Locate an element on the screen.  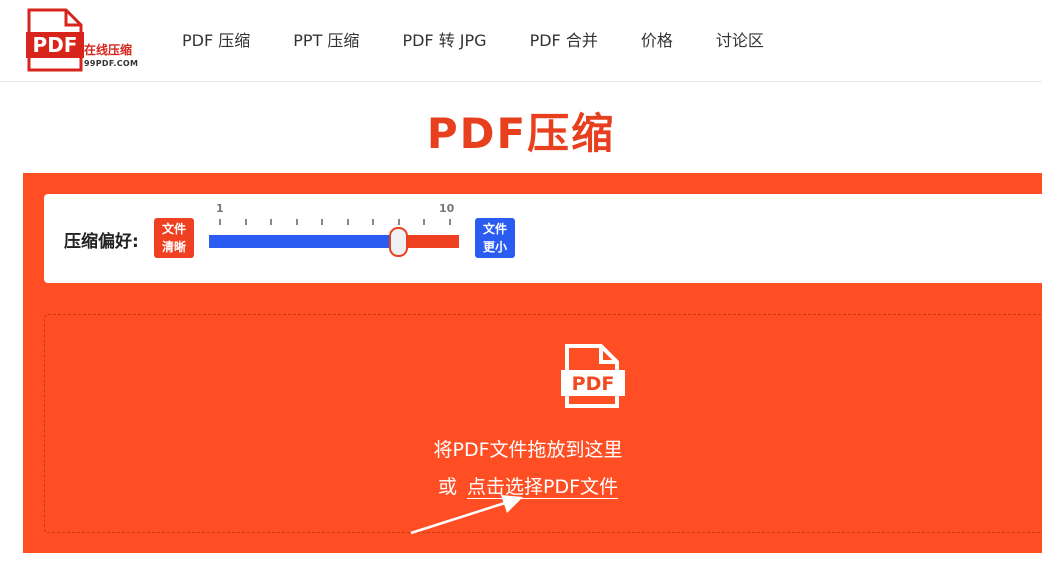
preference-label: 压缩偏好: is located at coordinates (101, 242).